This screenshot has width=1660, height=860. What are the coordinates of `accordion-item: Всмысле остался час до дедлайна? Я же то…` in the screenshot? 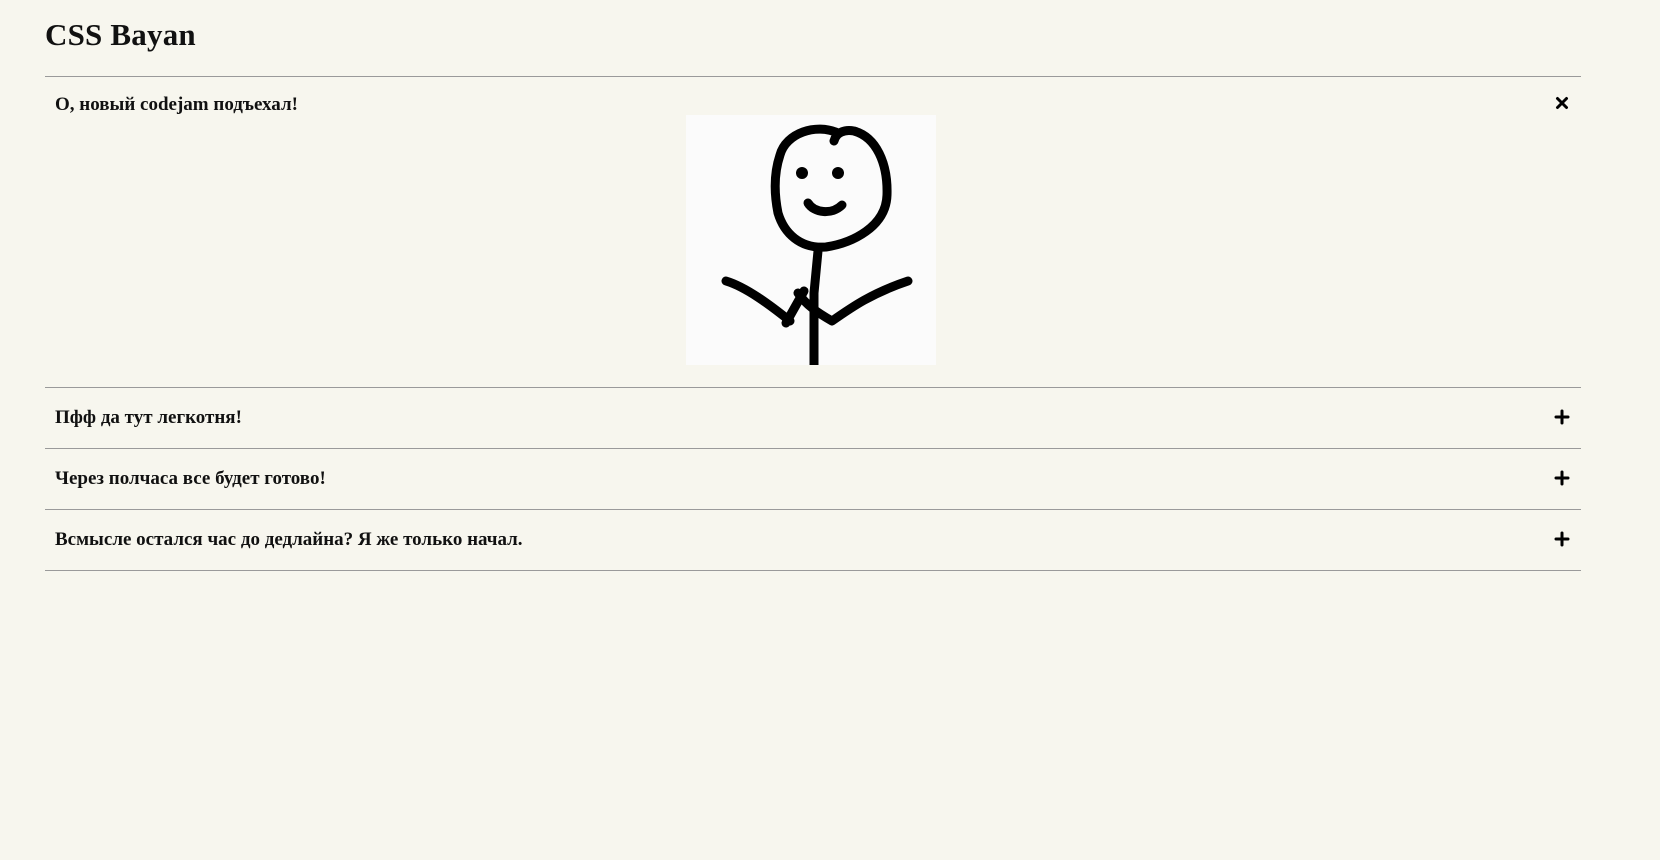 It's located at (813, 540).